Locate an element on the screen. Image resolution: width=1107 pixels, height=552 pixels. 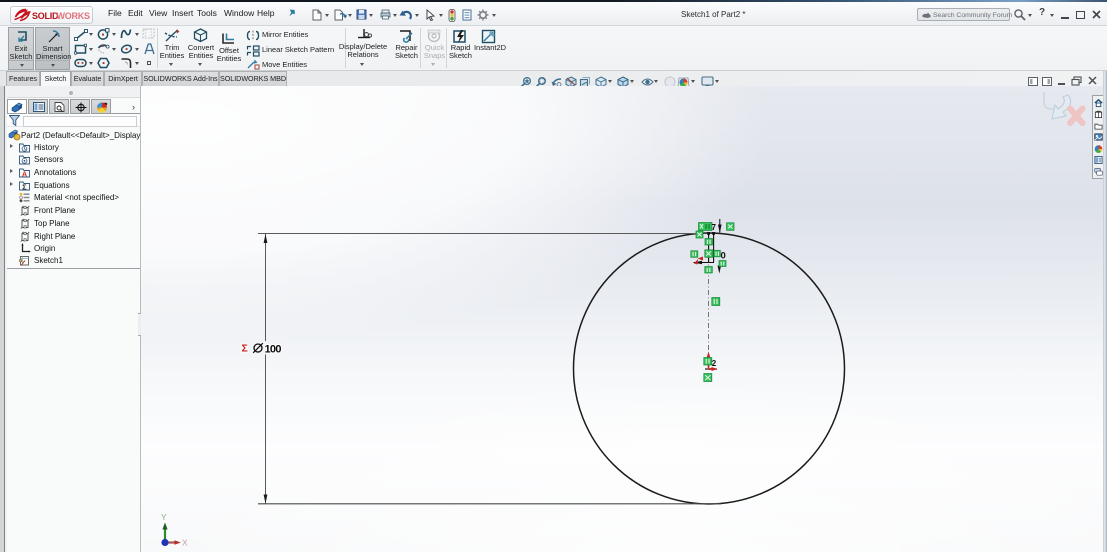
svg-text: SOLID is located at coordinates (45, 16).